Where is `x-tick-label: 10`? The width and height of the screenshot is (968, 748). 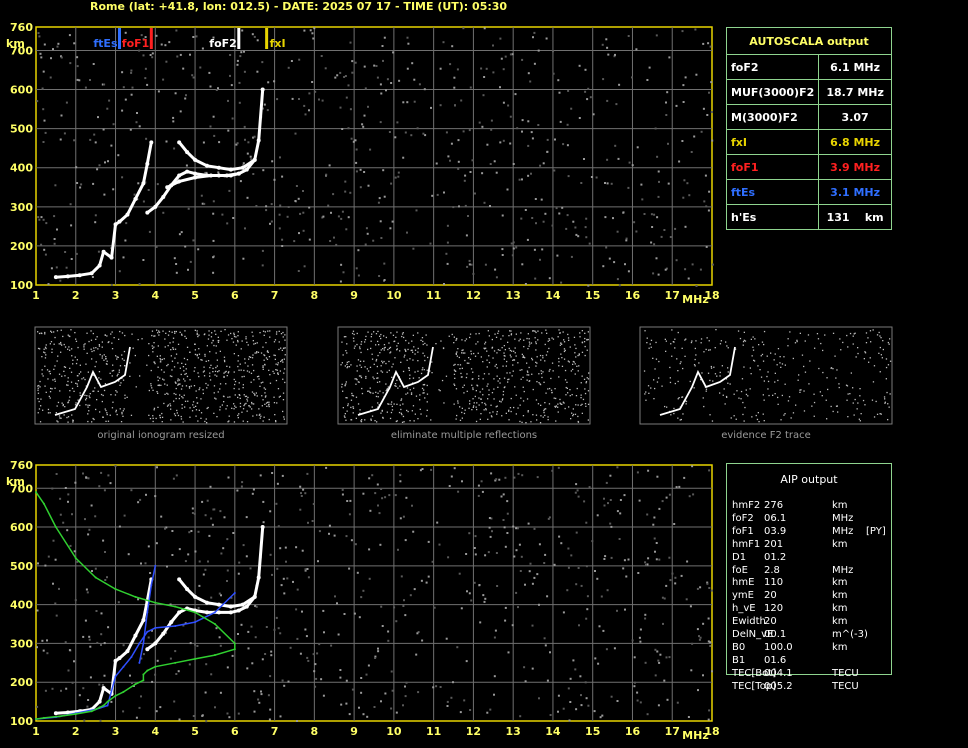
x-tick-label: 10 is located at coordinates (394, 295).